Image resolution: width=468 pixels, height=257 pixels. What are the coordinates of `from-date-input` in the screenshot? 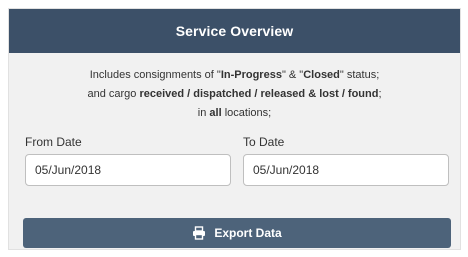 It's located at (128, 170).